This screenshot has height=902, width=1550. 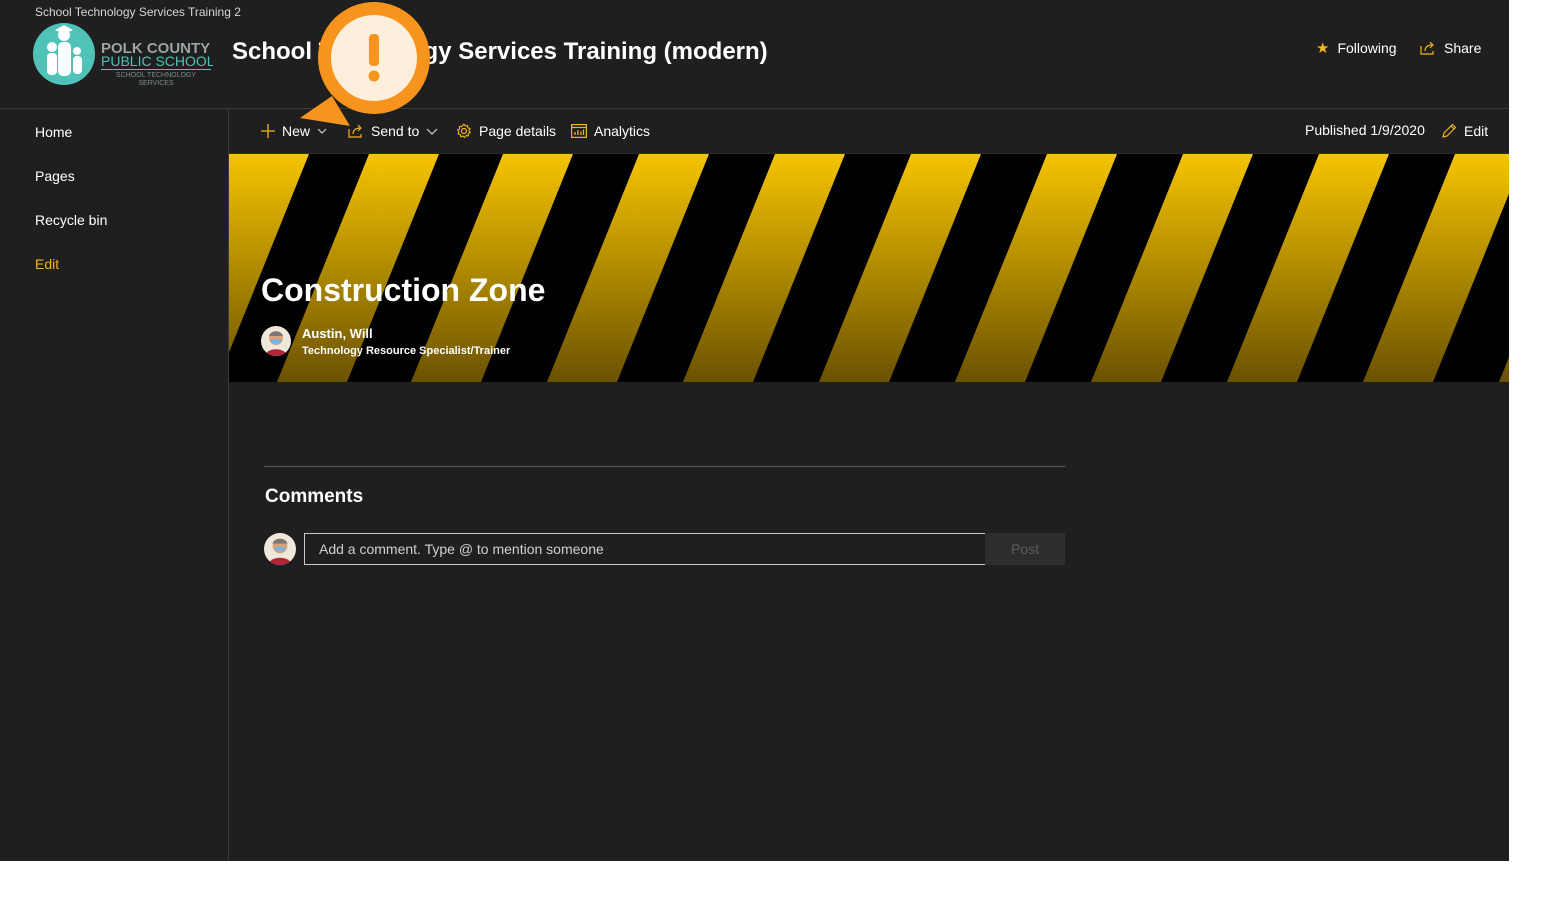 I want to click on share-button: Share, so click(x=1450, y=48).